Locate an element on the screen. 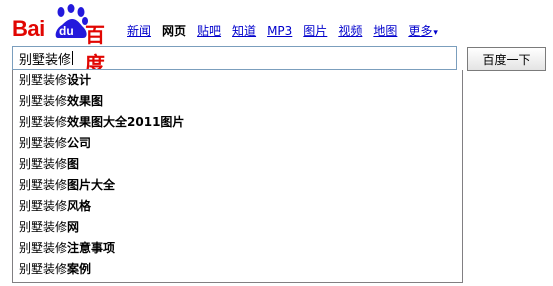 Image resolution: width=553 pixels, height=286 pixels. search-input-value: 别墅装修 is located at coordinates (45, 60).